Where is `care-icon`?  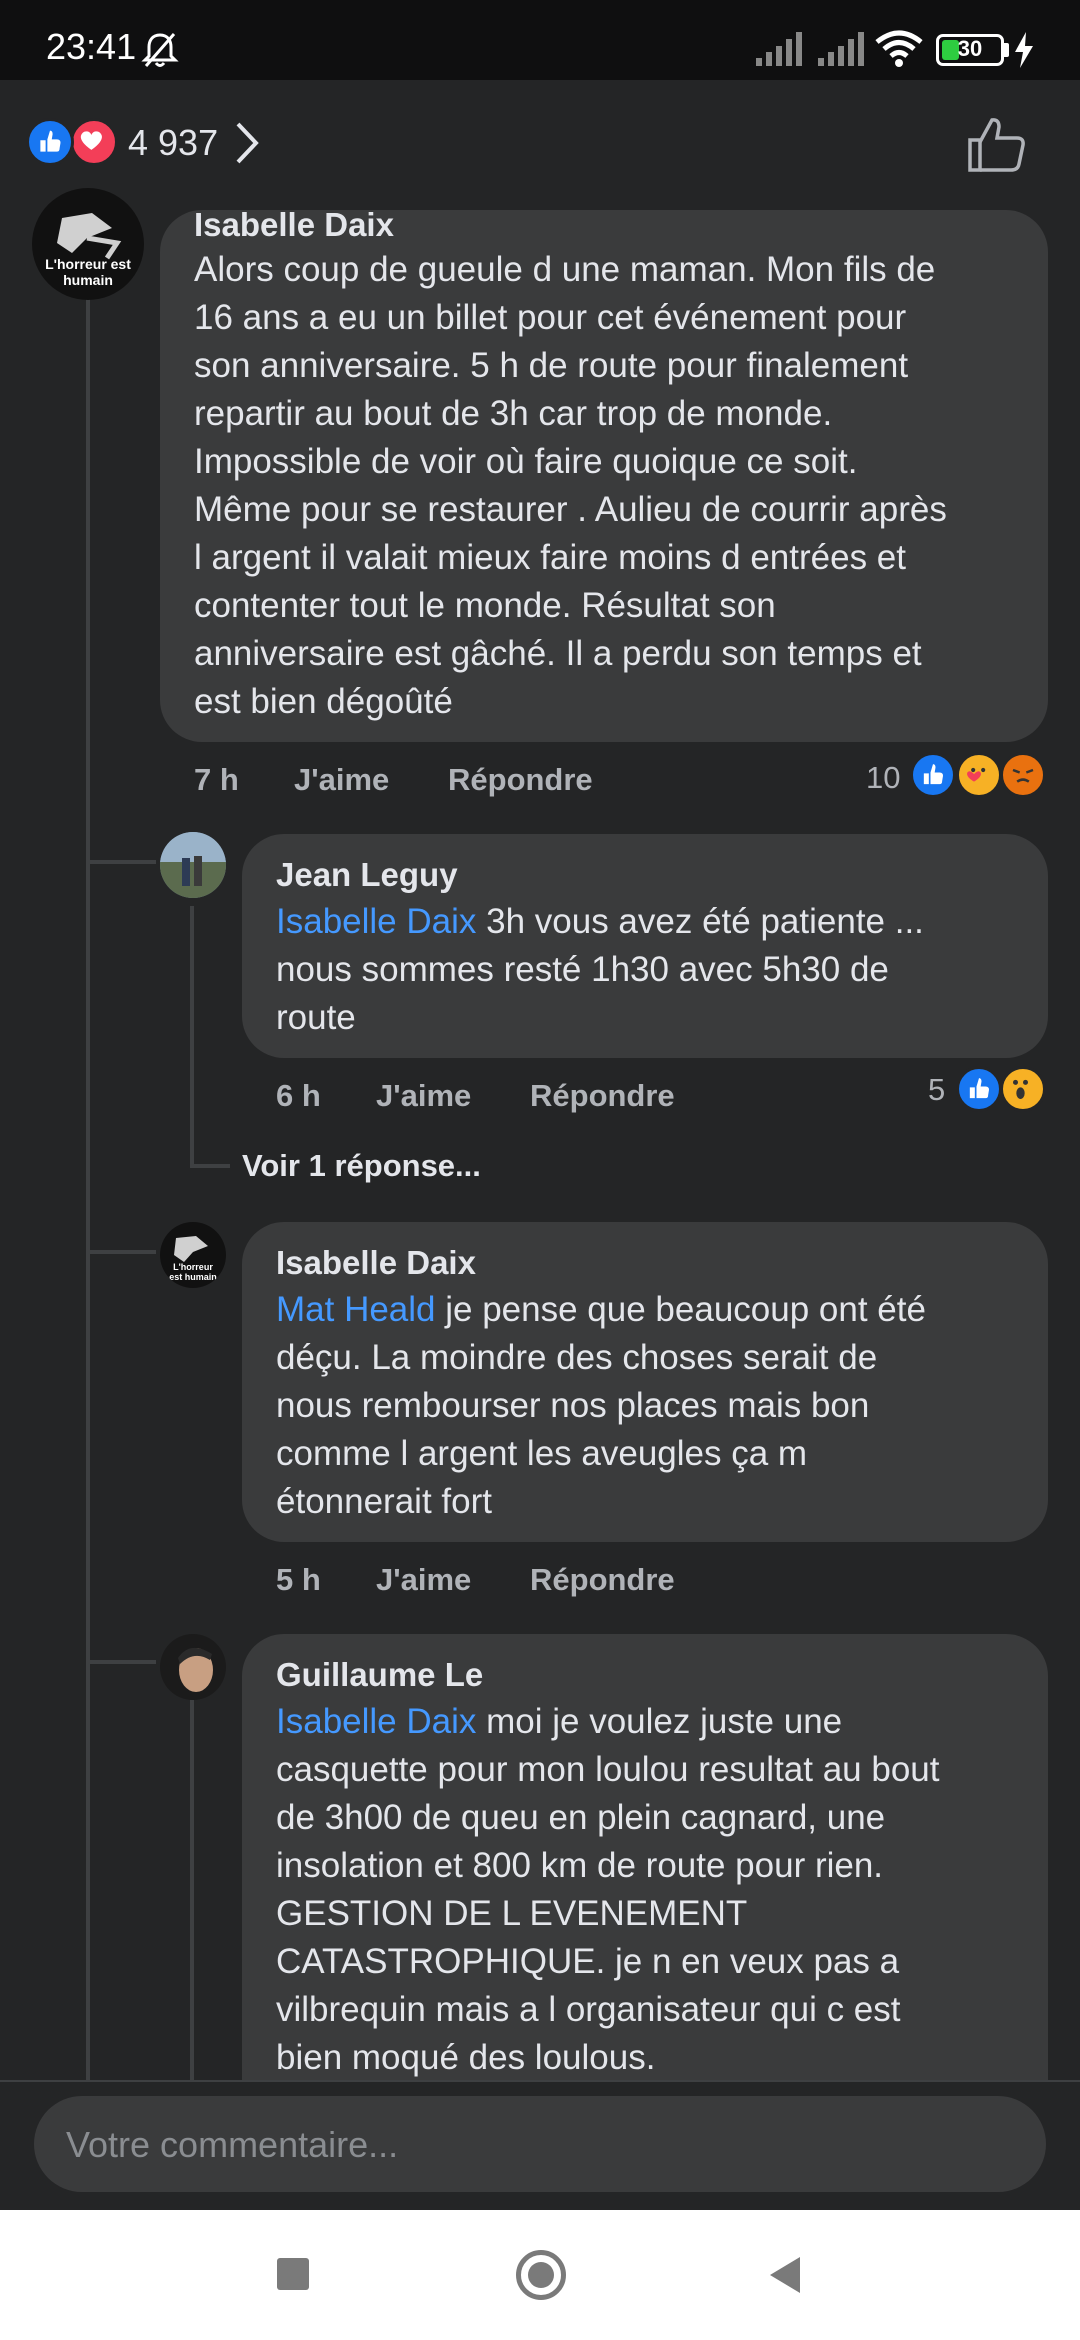 care-icon is located at coordinates (979, 775).